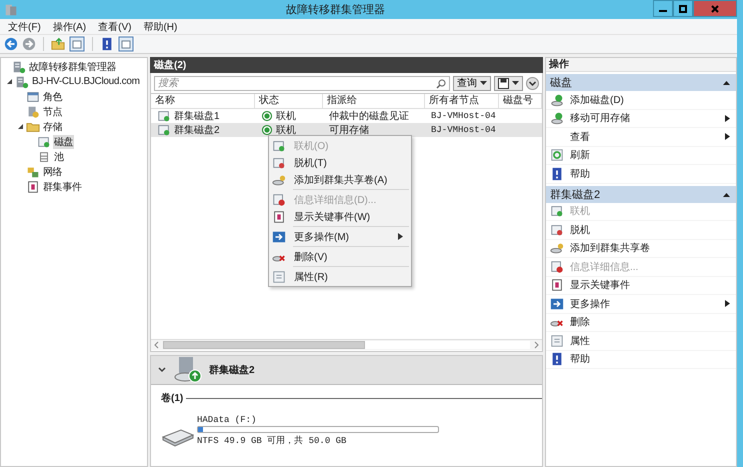 The width and height of the screenshot is (743, 467). What do you see at coordinates (73, 67) in the screenshot?
I see `tree-item: 故障转移群集管理器` at bounding box center [73, 67].